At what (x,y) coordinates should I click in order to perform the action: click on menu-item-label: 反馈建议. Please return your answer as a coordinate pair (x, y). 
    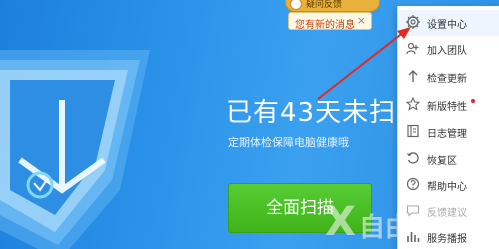
    Looking at the image, I should click on (447, 213).